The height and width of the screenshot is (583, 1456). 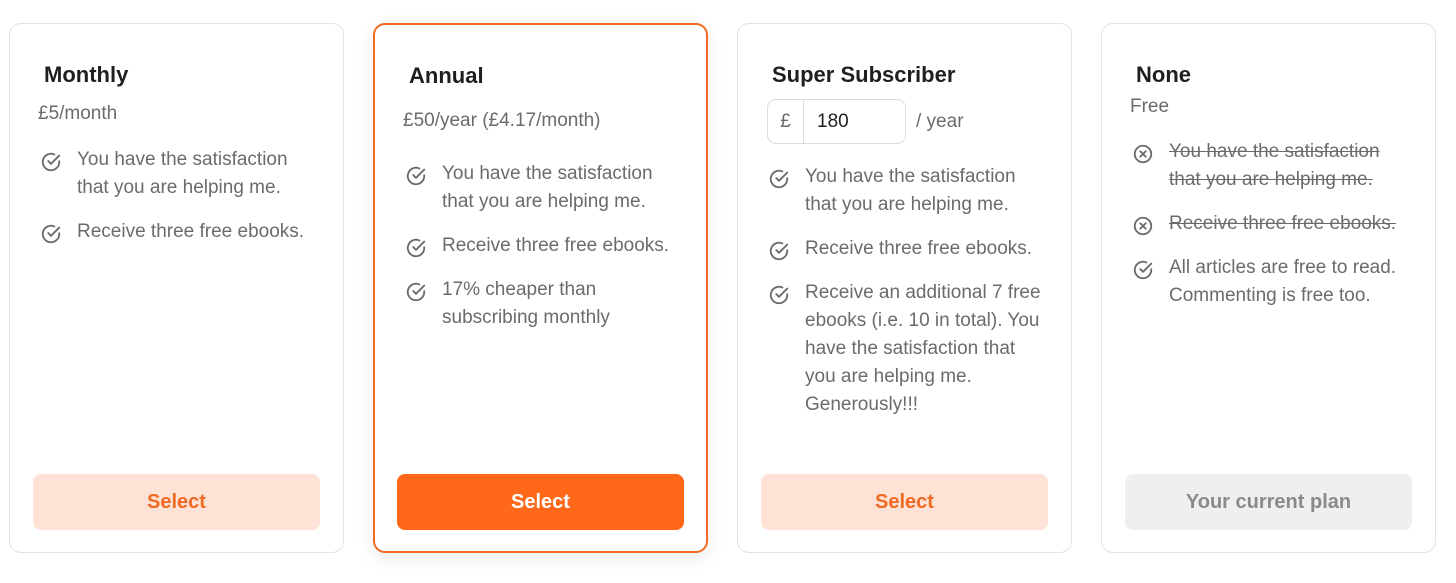 What do you see at coordinates (540, 502) in the screenshot?
I see `select-annual-button: Select` at bounding box center [540, 502].